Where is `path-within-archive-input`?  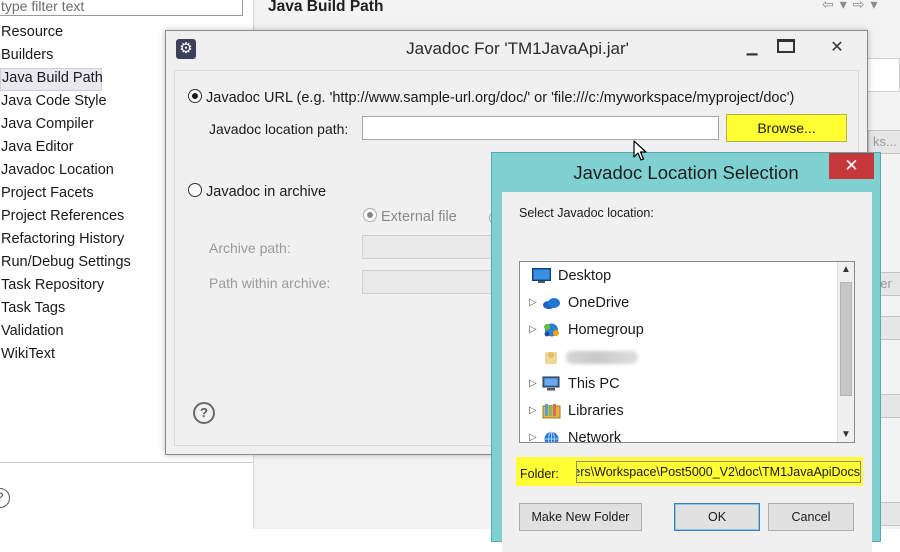 path-within-archive-input is located at coordinates (432, 282).